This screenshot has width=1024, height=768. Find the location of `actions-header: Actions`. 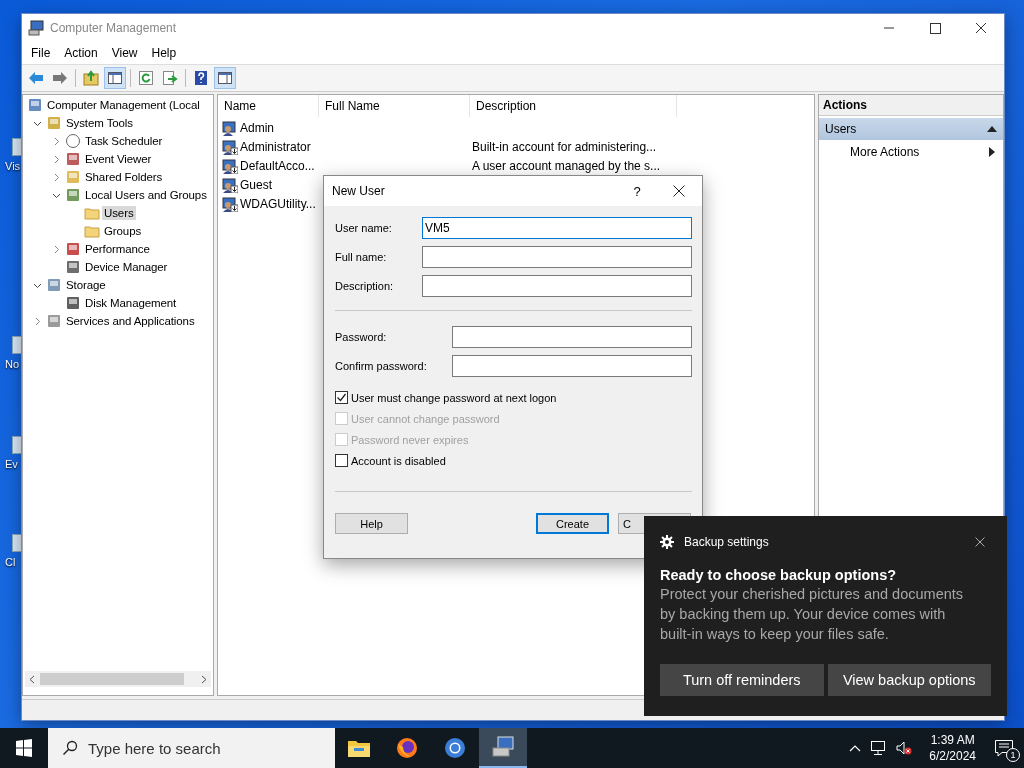

actions-header: Actions is located at coordinates (911, 105).